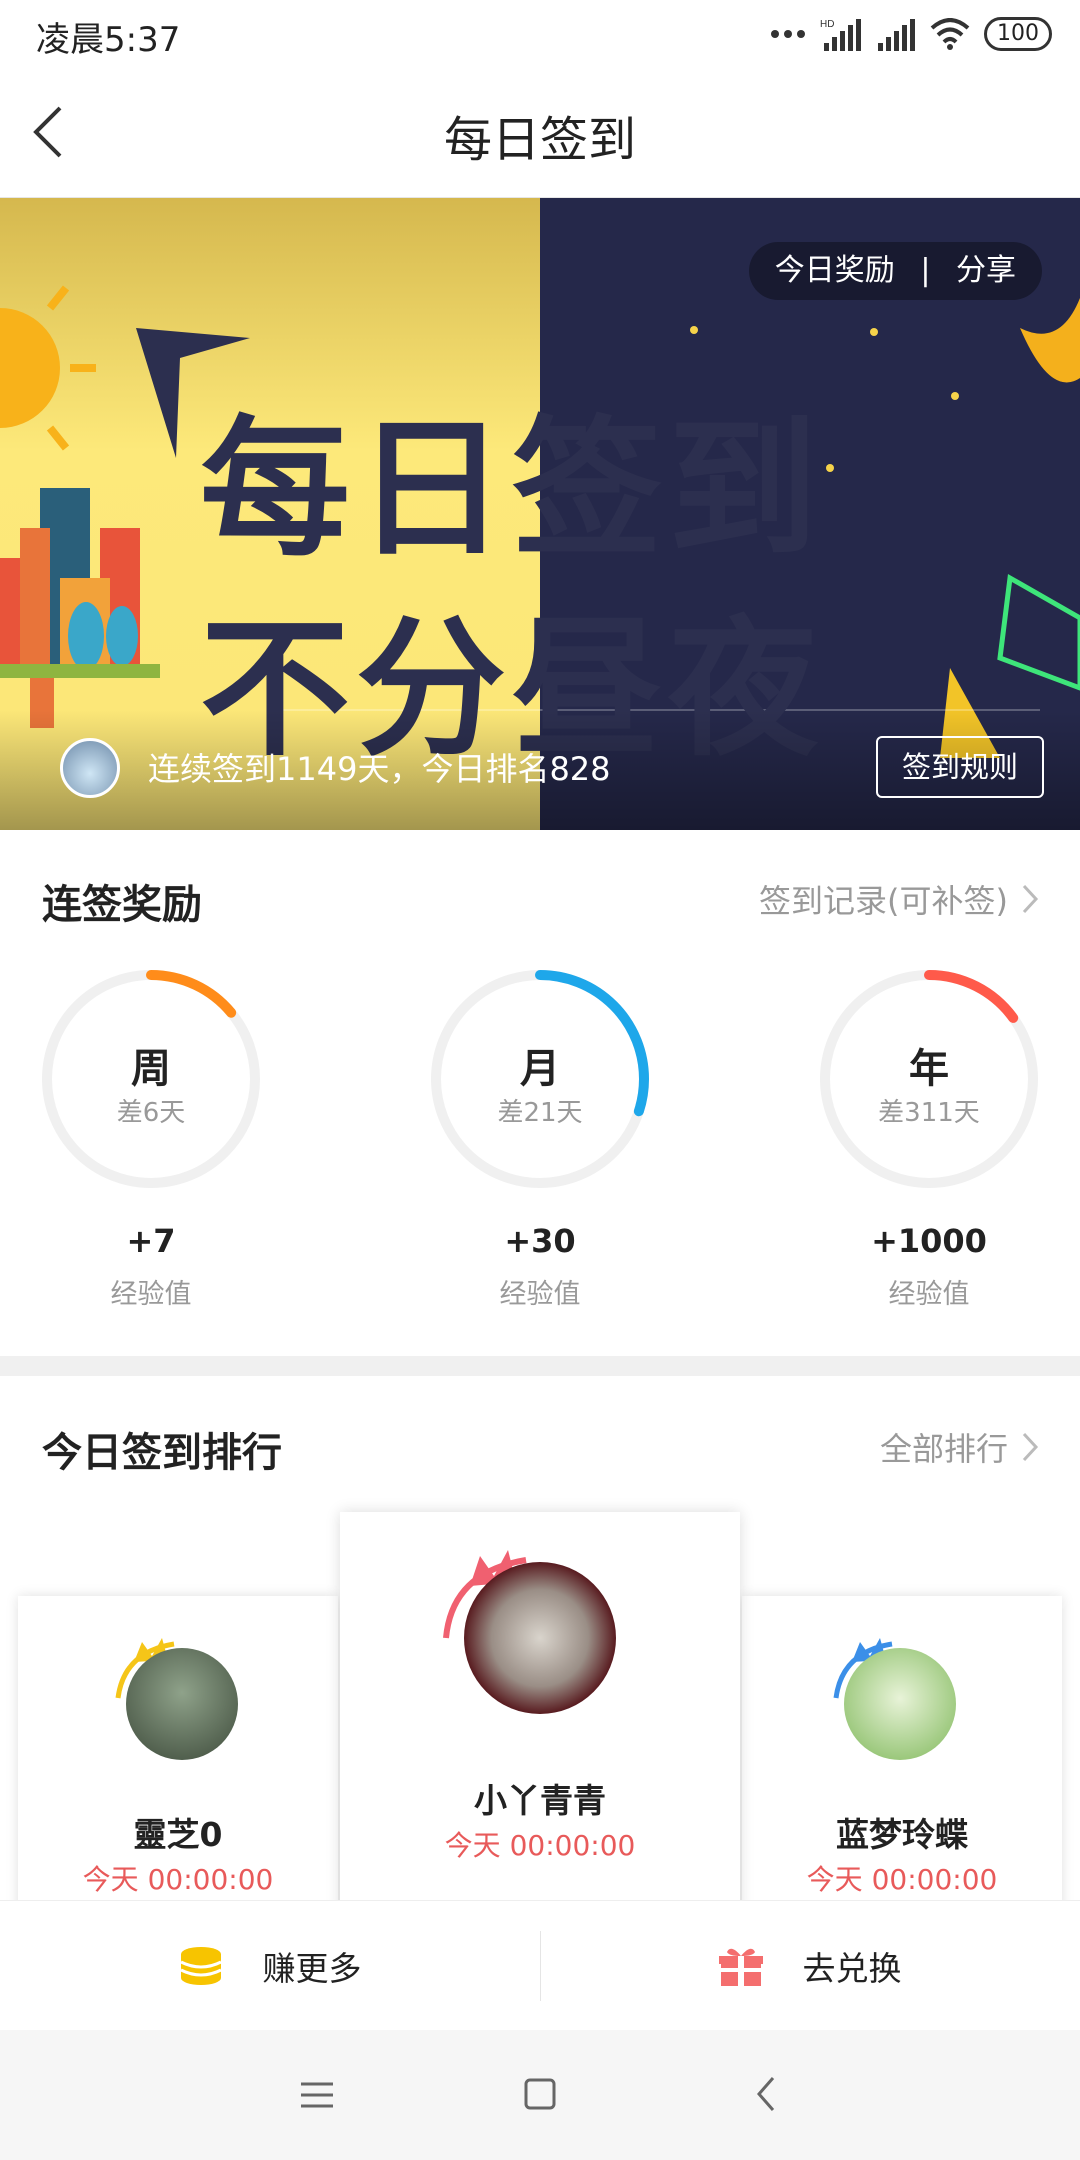 The image size is (1080, 2160). I want to click on today-reward-link: 今日奖励, so click(835, 270).